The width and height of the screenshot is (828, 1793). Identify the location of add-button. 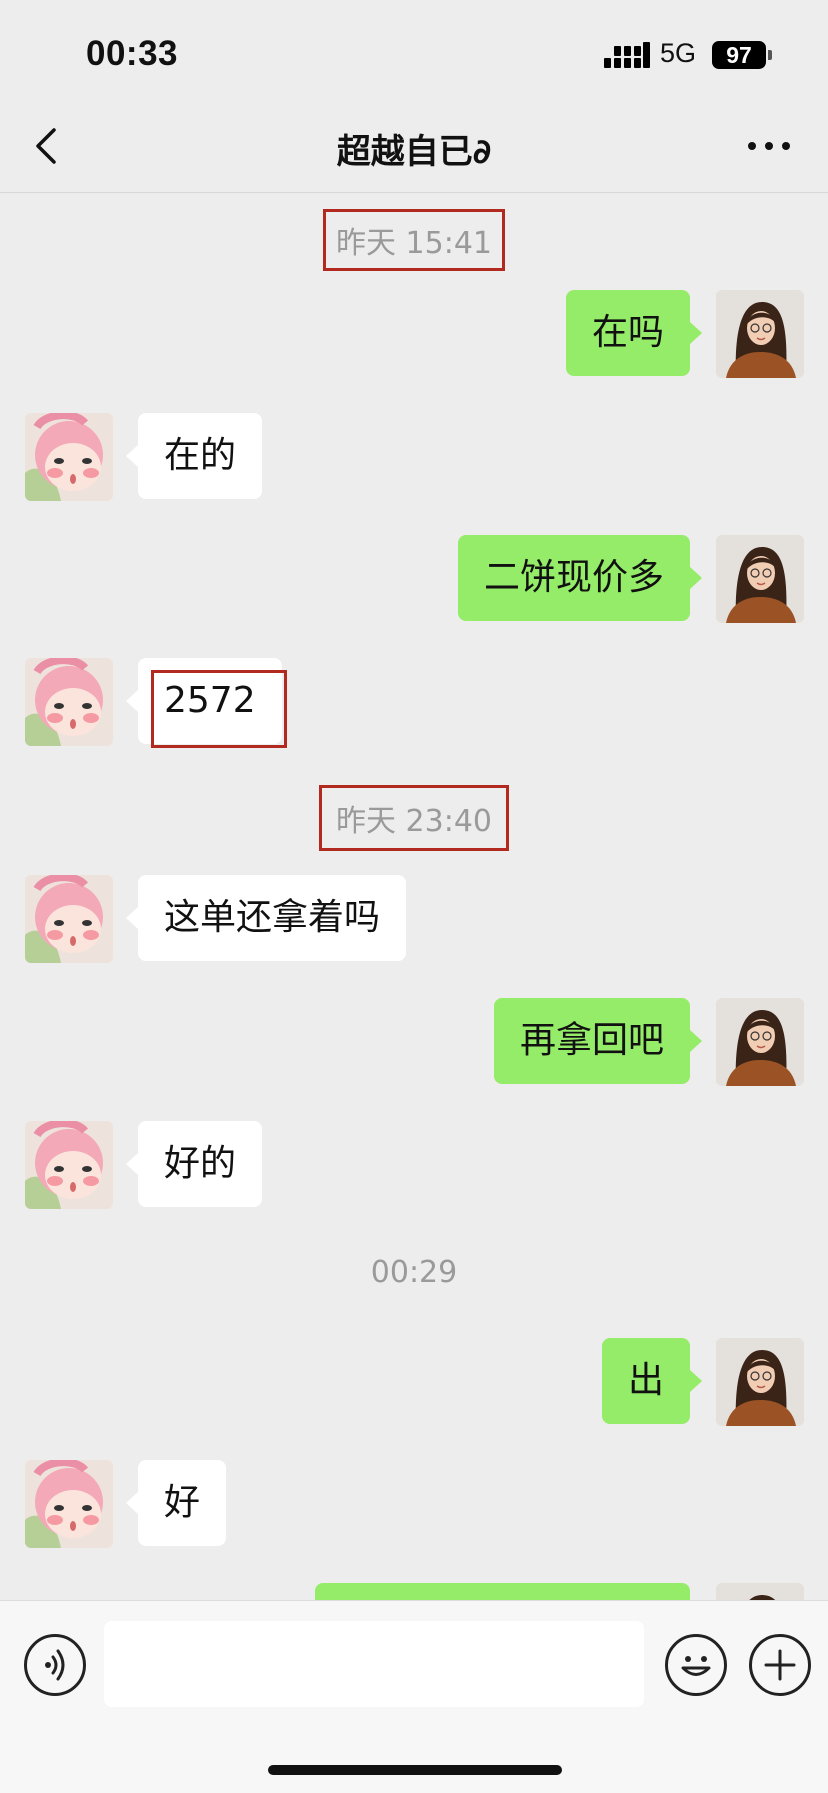
(780, 1665).